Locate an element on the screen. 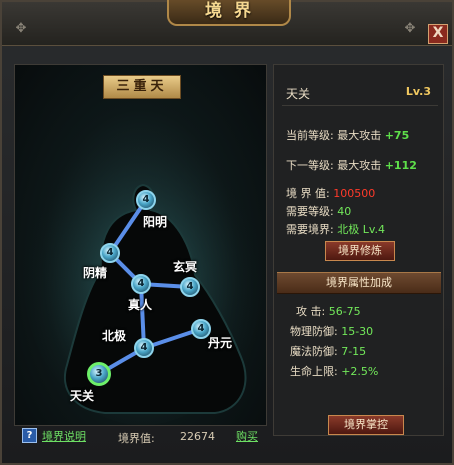 The height and width of the screenshot is (465, 454). node-label: 丹元 is located at coordinates (220, 343).